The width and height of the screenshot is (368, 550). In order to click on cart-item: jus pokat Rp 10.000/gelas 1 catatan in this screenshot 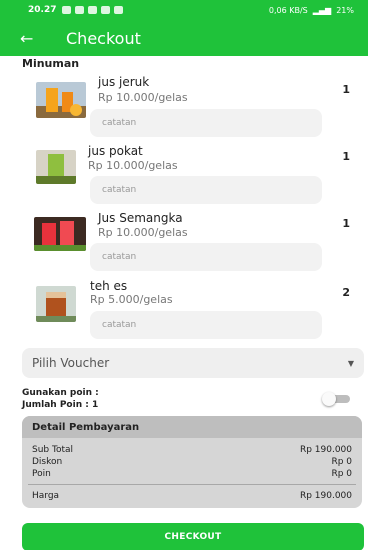, I will do `click(184, 172)`.